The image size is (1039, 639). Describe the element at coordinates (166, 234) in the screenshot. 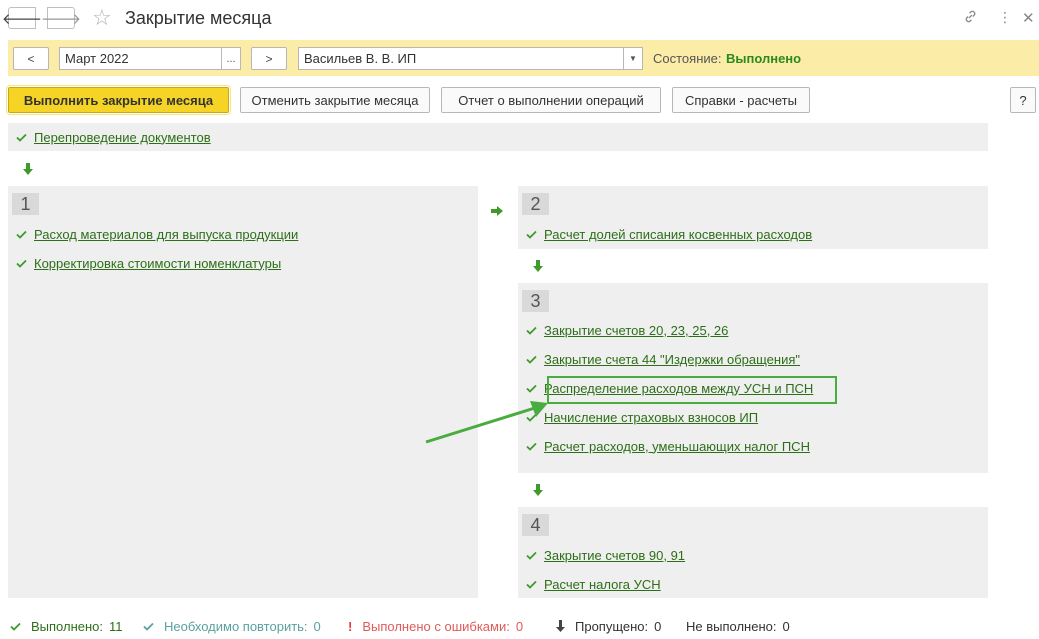

I see `task-link: Расход материалов для выпуска продукции` at that location.